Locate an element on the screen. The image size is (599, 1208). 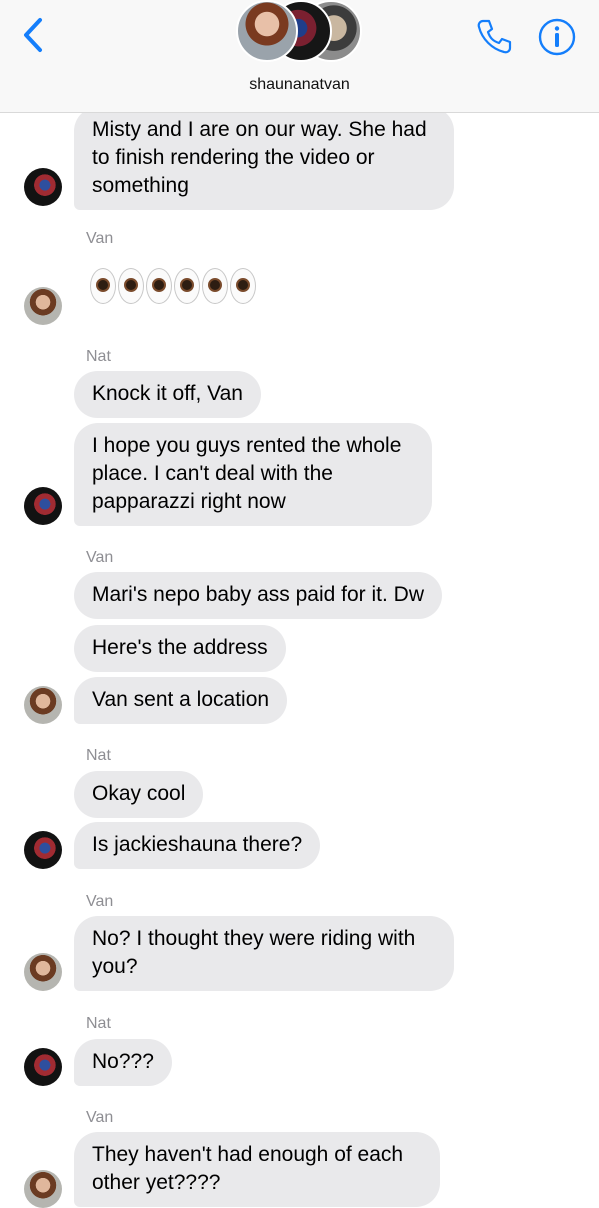
phone-icon is located at coordinates (494, 36).